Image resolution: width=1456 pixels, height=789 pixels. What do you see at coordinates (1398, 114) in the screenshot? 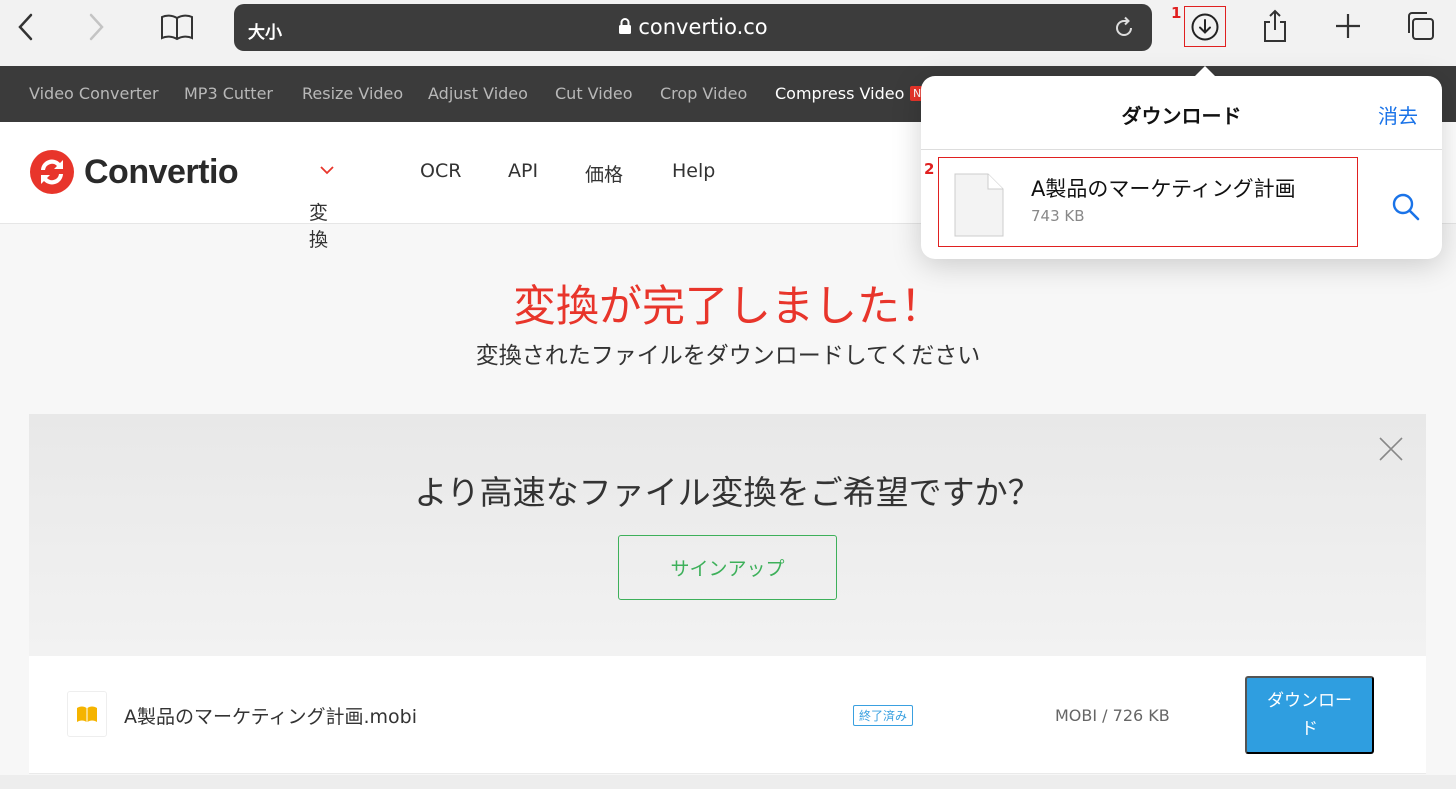
I see `clear-downloads-button: 消去` at bounding box center [1398, 114].